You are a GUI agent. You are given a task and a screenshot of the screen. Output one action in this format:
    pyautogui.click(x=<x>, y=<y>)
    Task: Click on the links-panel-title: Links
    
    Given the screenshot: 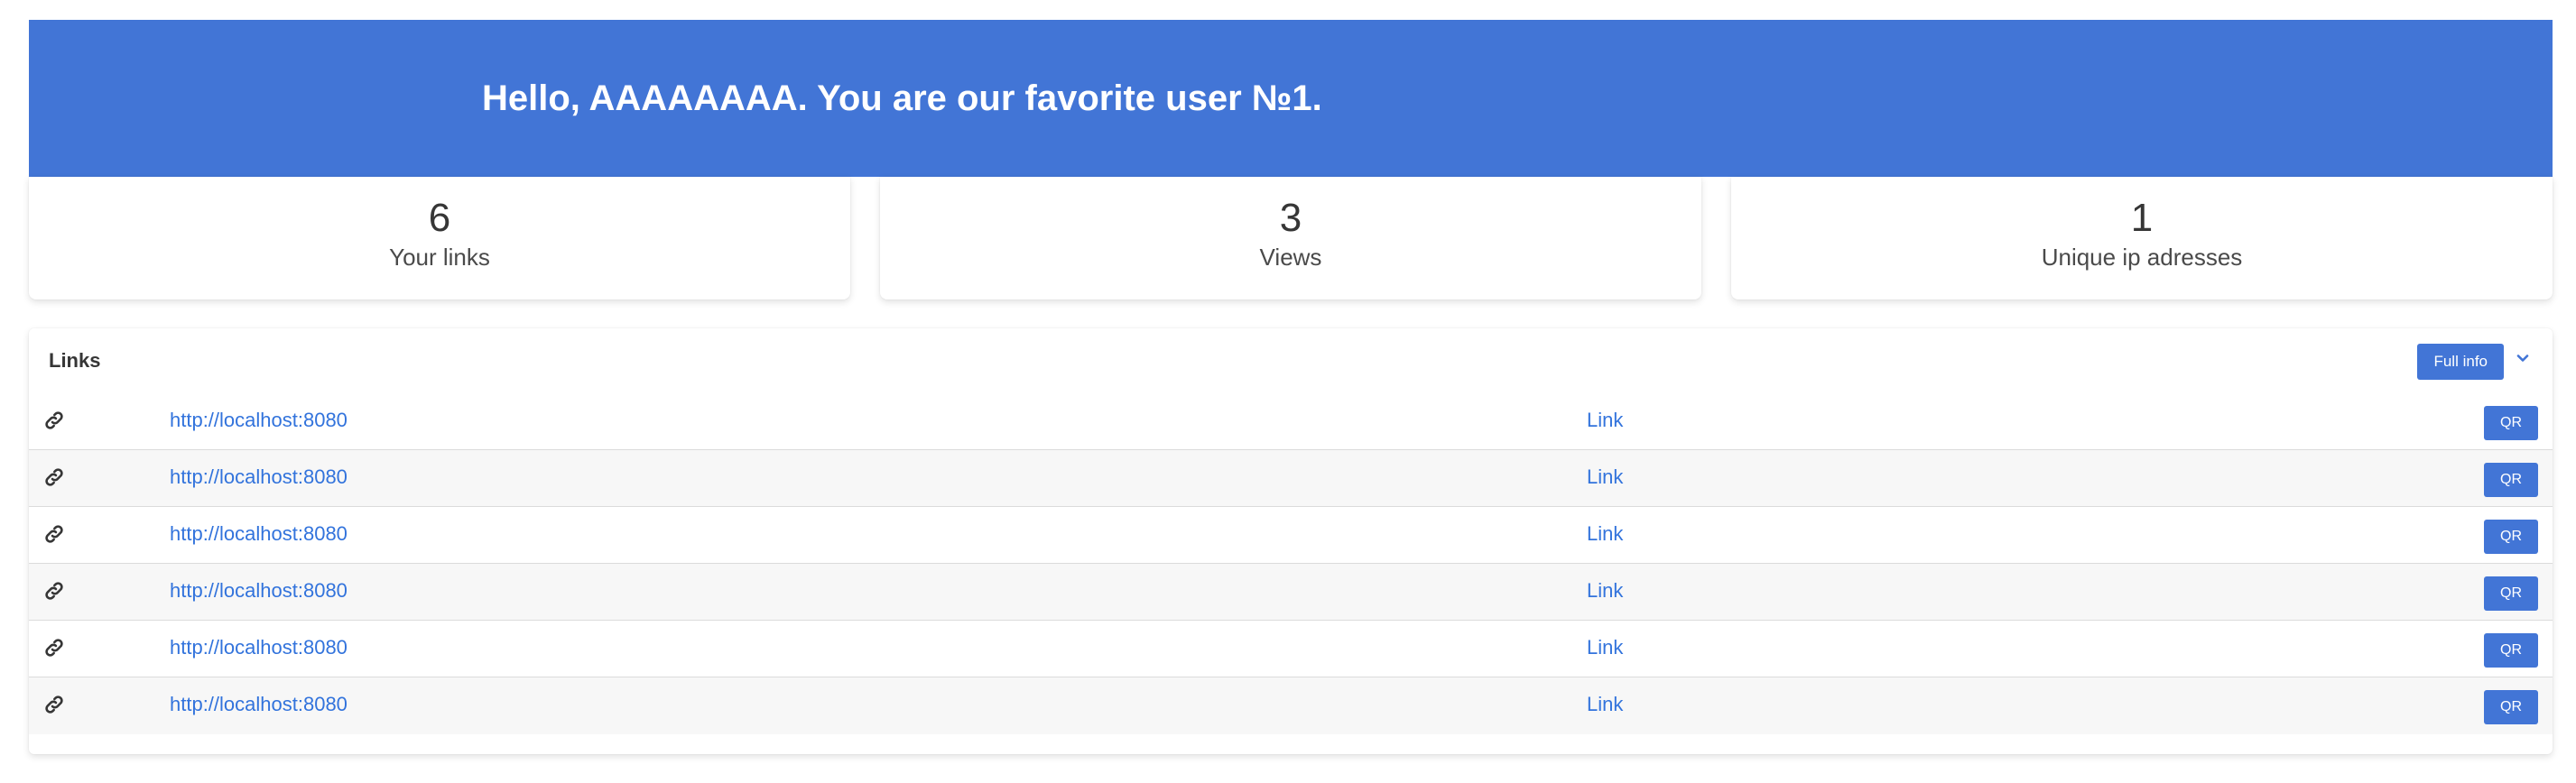 What is the action you would take?
    pyautogui.click(x=75, y=360)
    